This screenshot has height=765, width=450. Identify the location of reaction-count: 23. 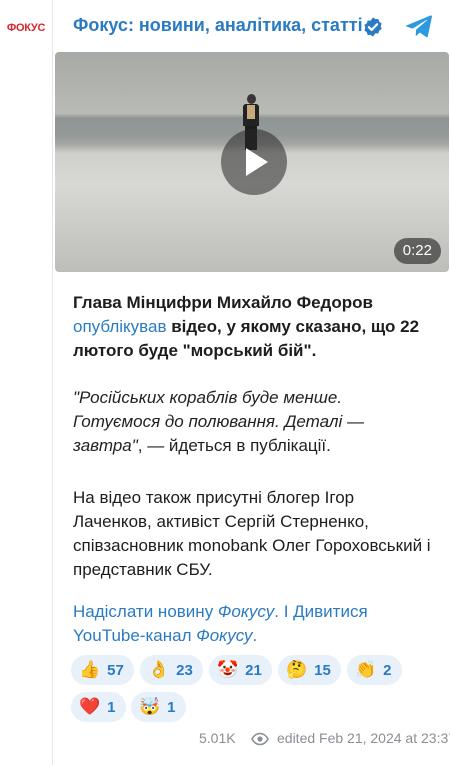
(184, 670).